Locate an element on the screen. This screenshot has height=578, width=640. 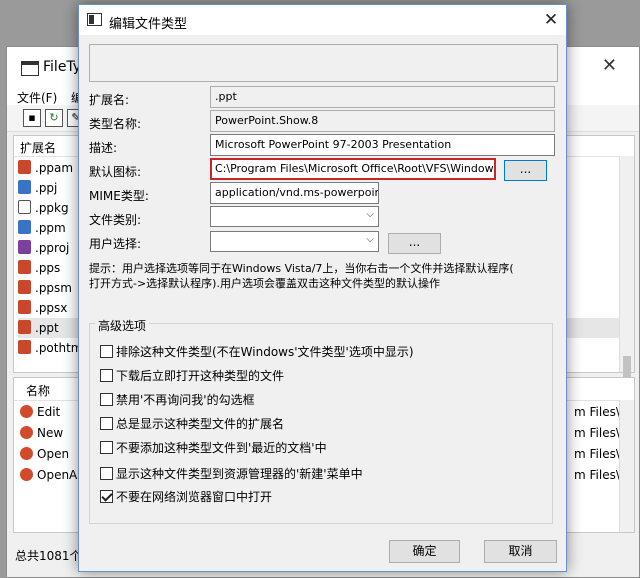
project-file-icon is located at coordinates (24, 247).